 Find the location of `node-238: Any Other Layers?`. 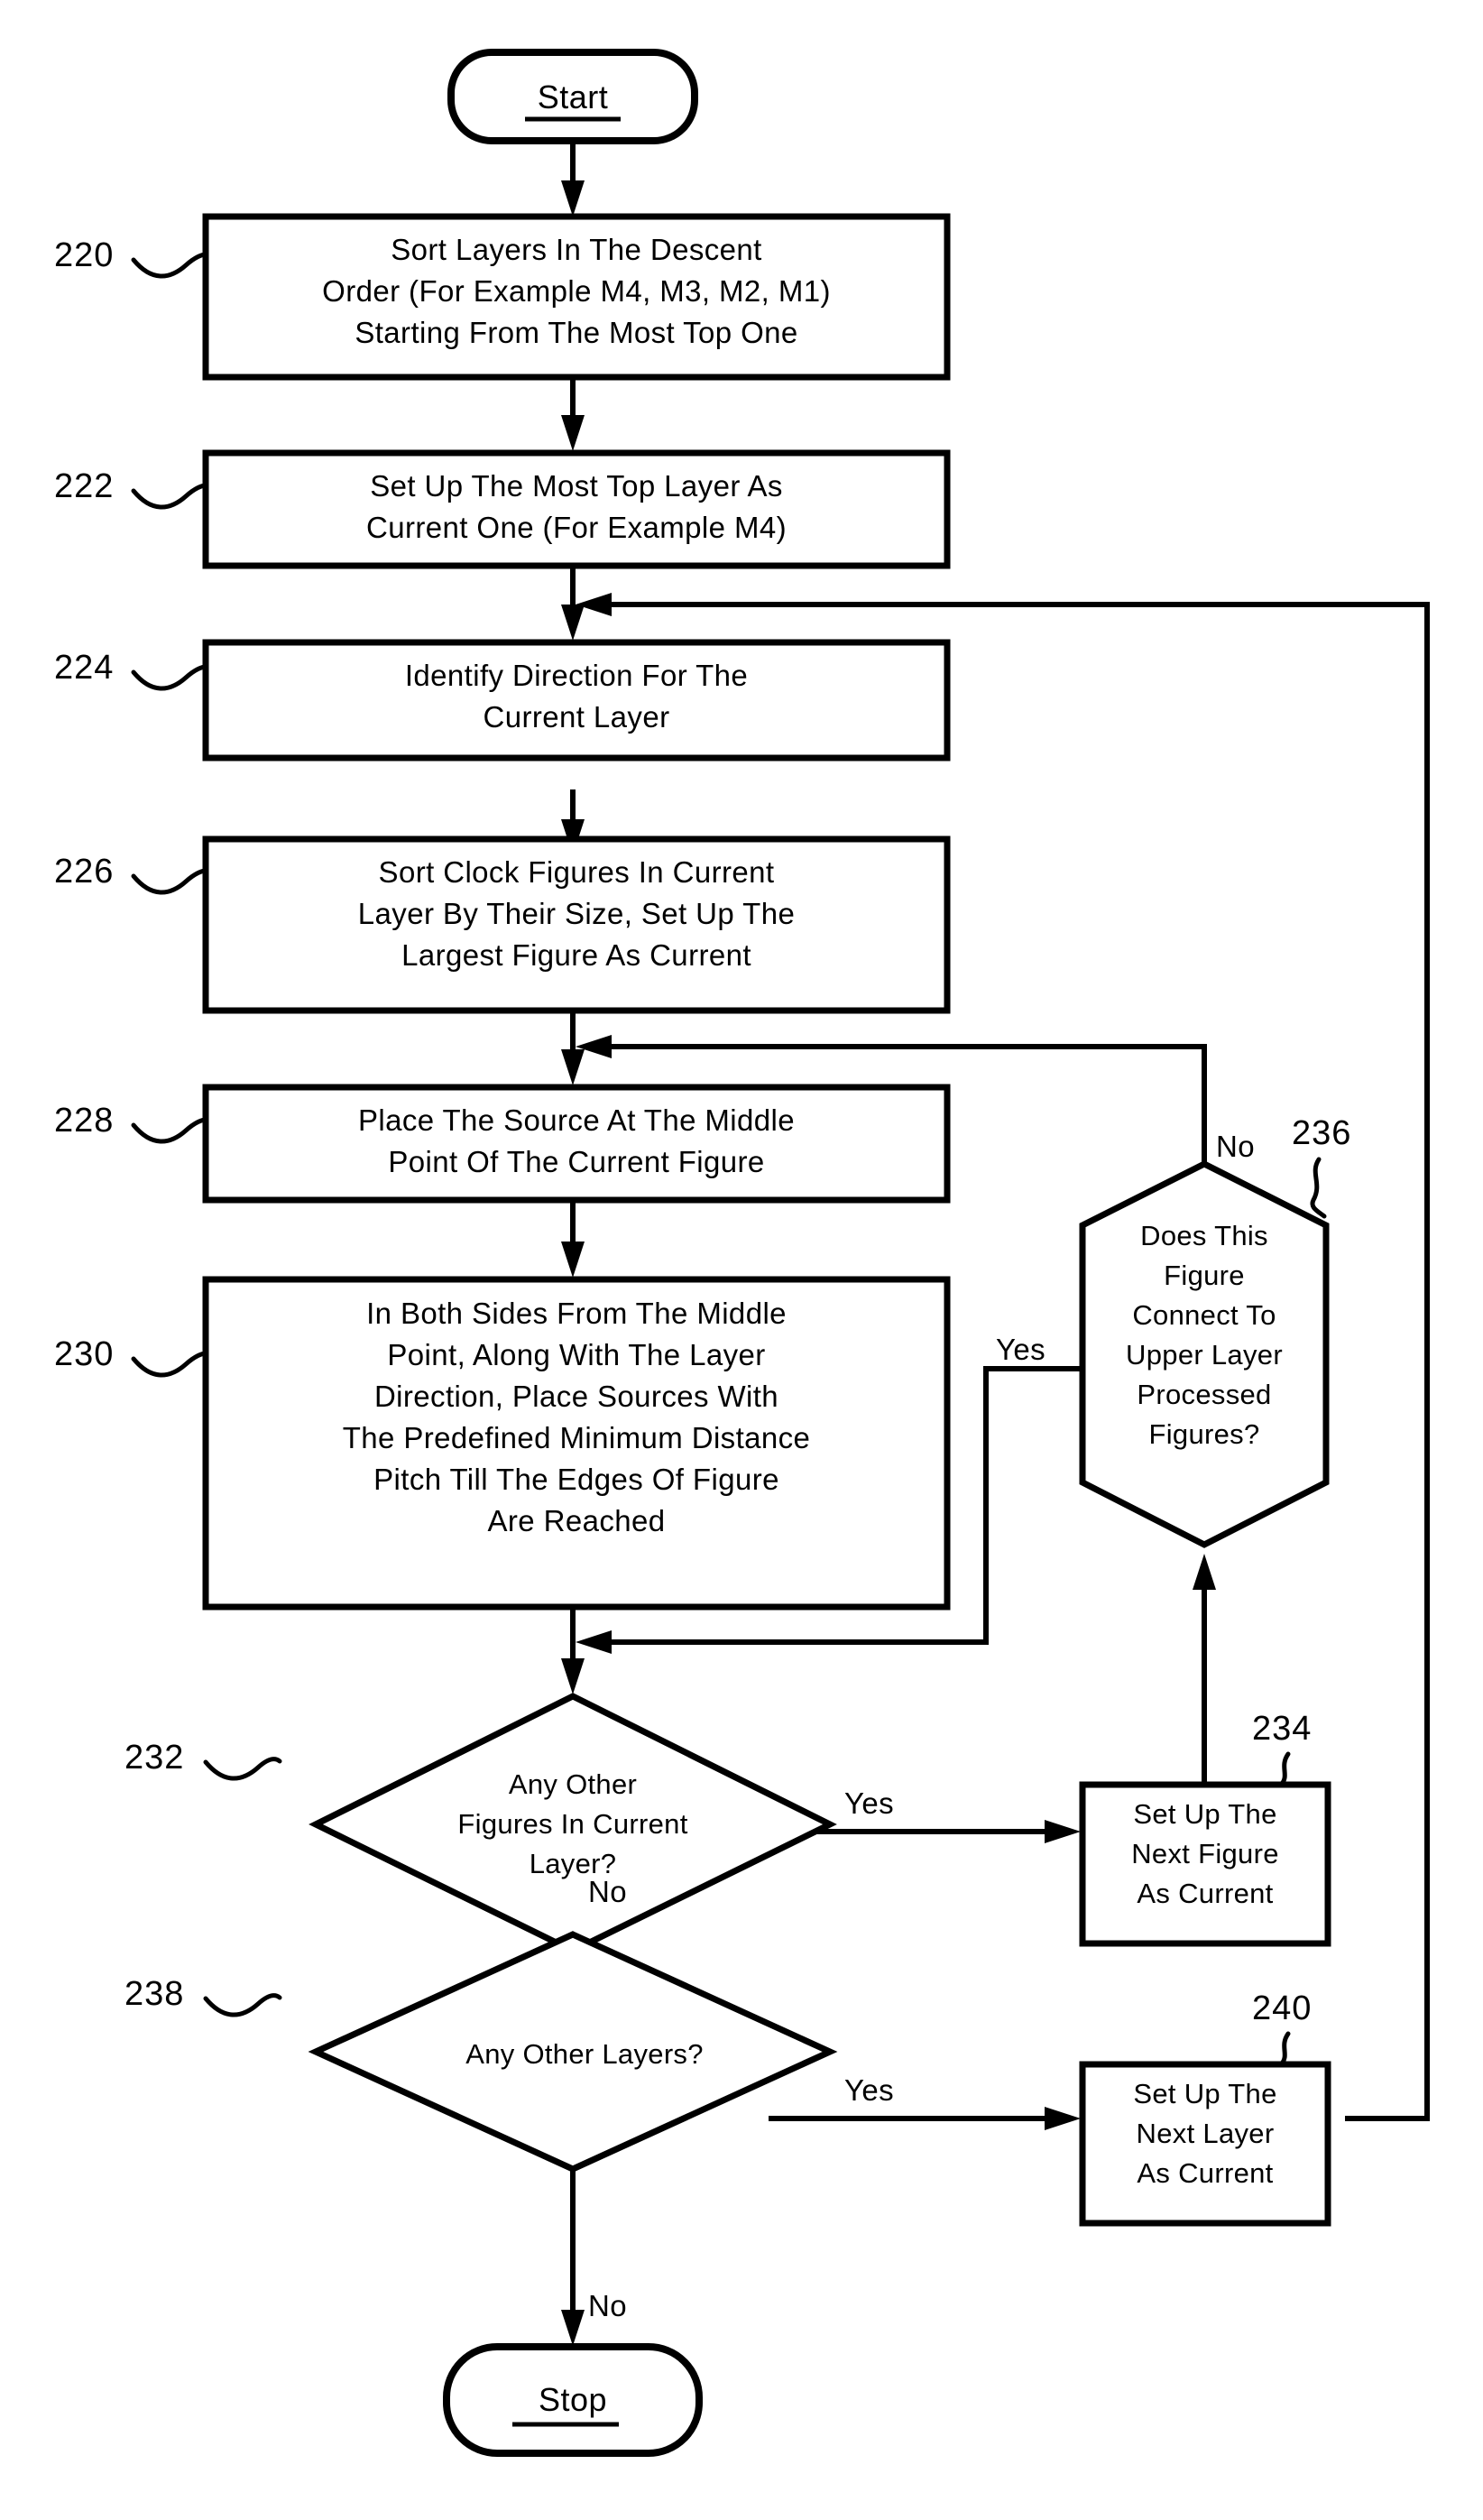

node-238: Any Other Layers? is located at coordinates (573, 2052).